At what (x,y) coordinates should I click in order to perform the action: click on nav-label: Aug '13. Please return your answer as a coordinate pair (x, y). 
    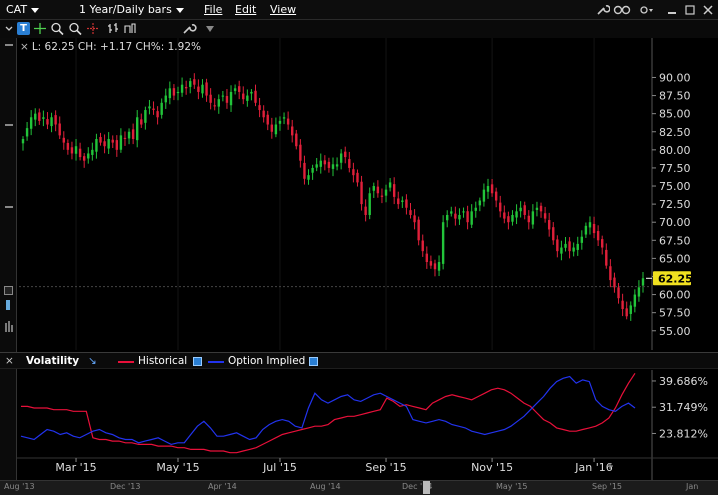
    Looking at the image, I should click on (19, 486).